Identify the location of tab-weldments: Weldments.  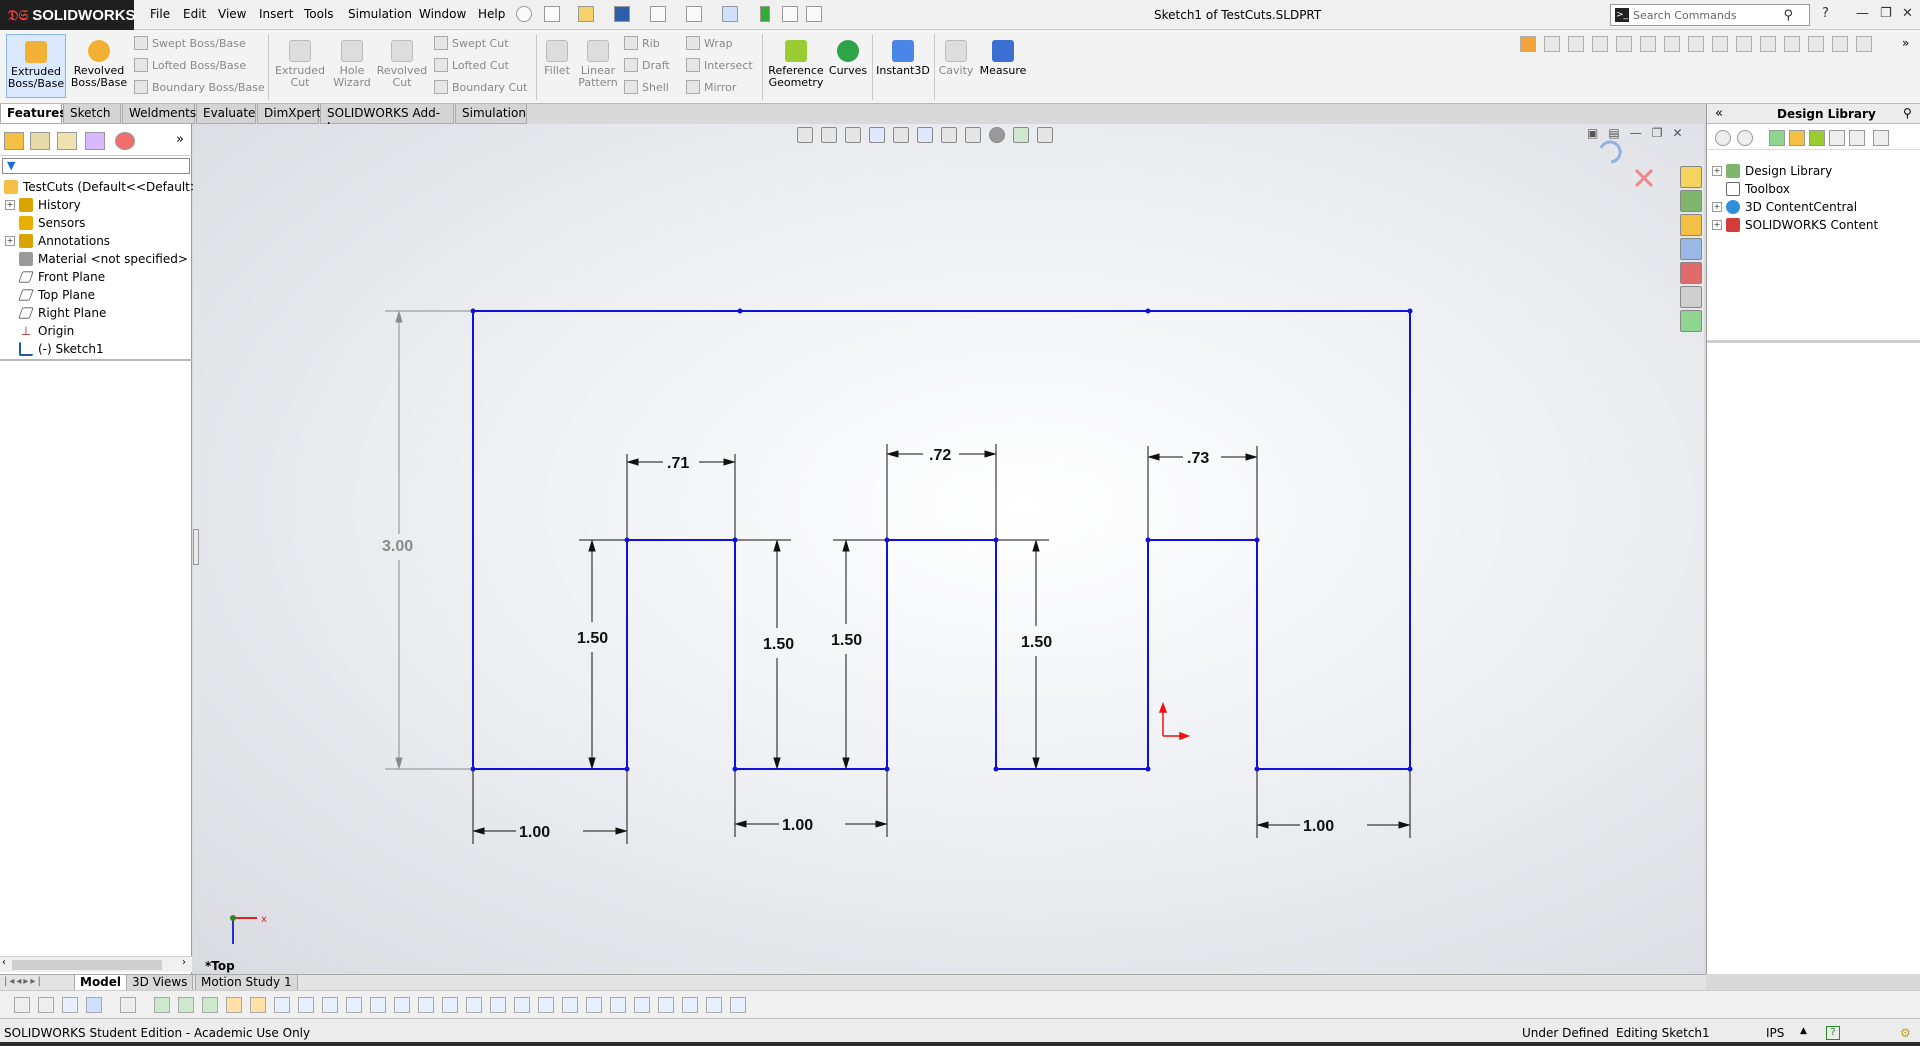
(159, 114).